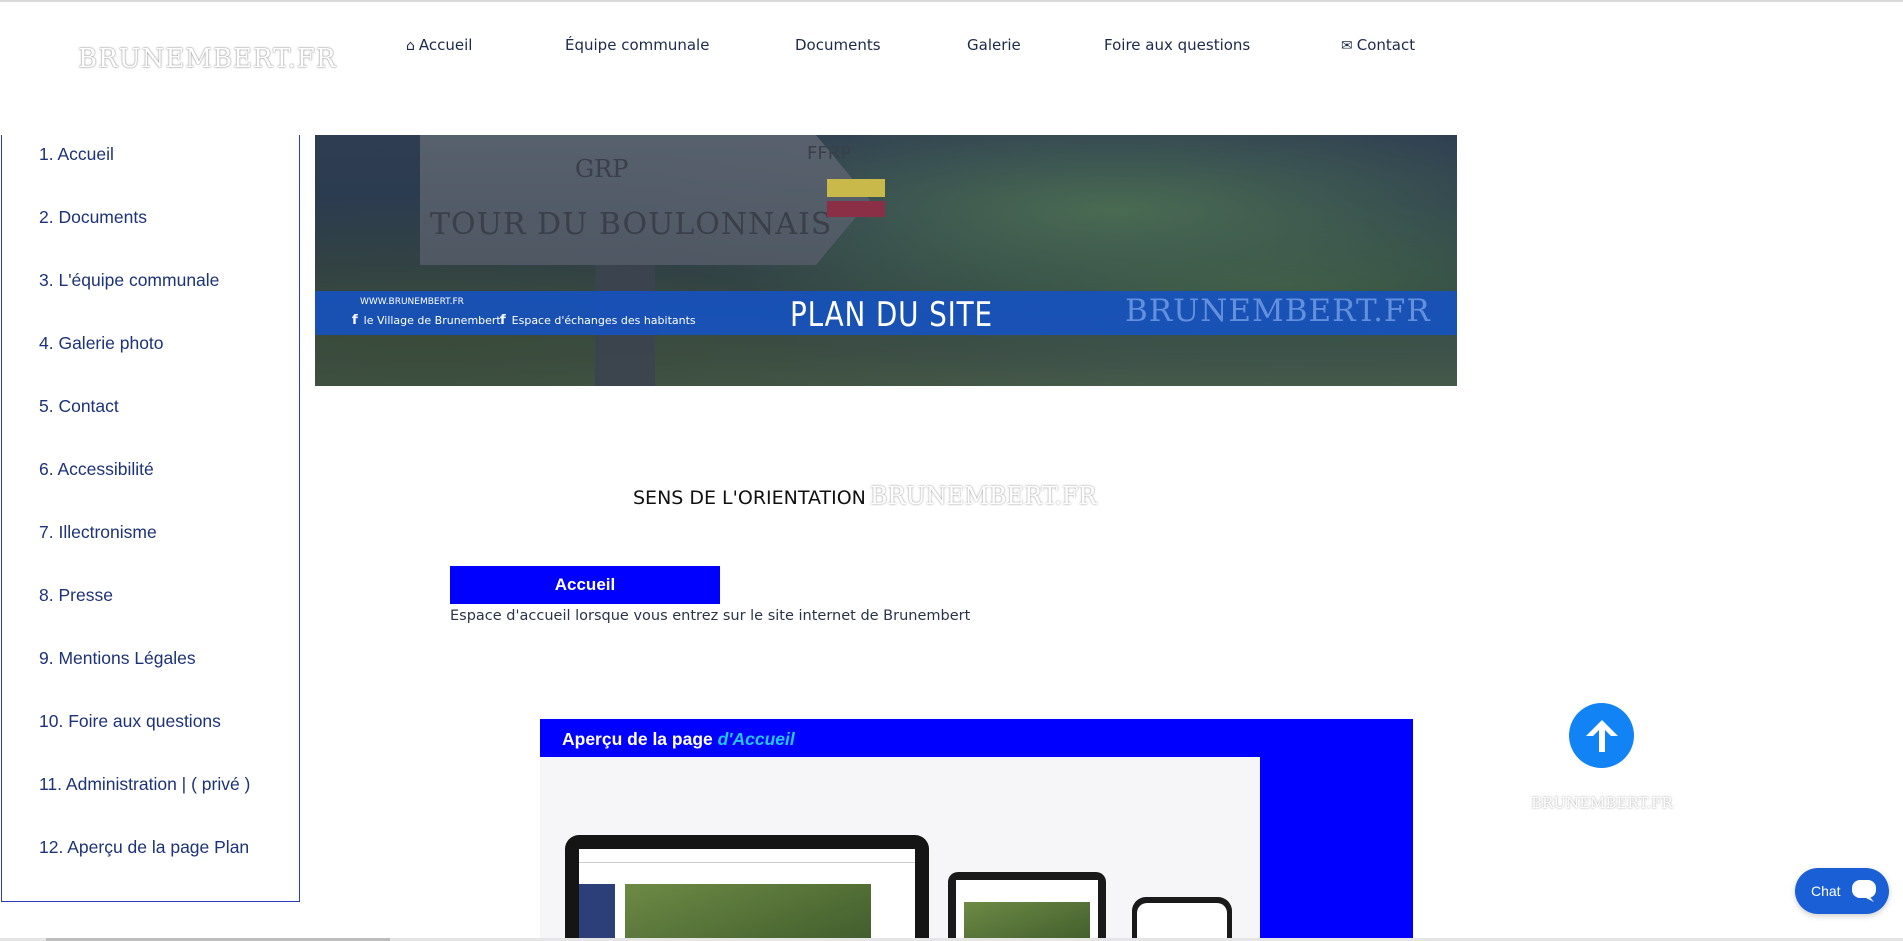 The height and width of the screenshot is (941, 1903). What do you see at coordinates (1182, 922) in the screenshot?
I see `phone-screen` at bounding box center [1182, 922].